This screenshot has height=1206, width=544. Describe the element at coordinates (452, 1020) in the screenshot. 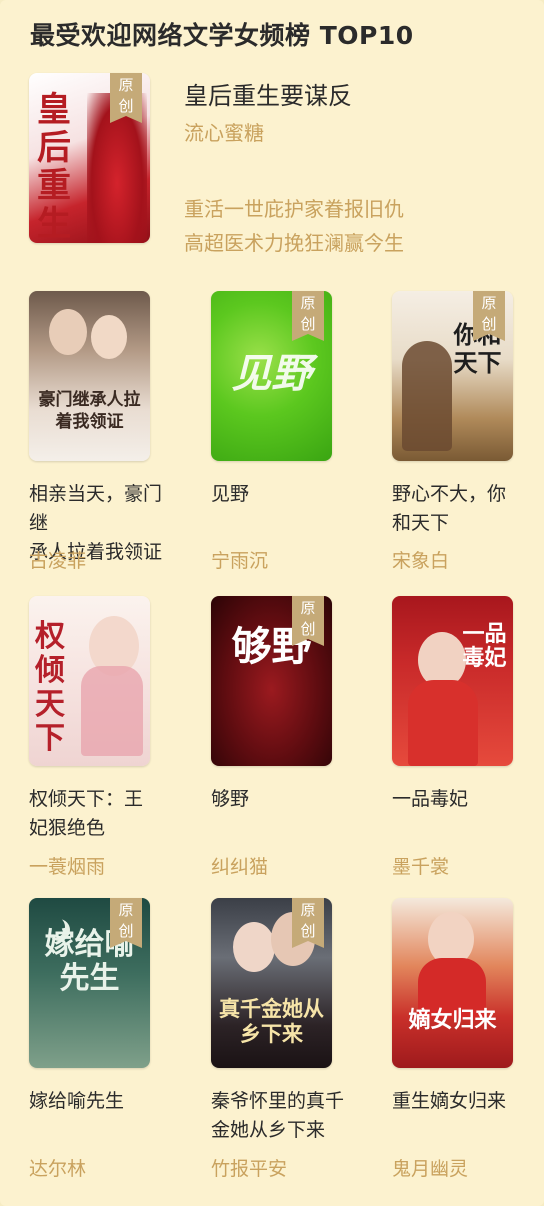

I see `cover-title-text: 嫡女归来` at that location.